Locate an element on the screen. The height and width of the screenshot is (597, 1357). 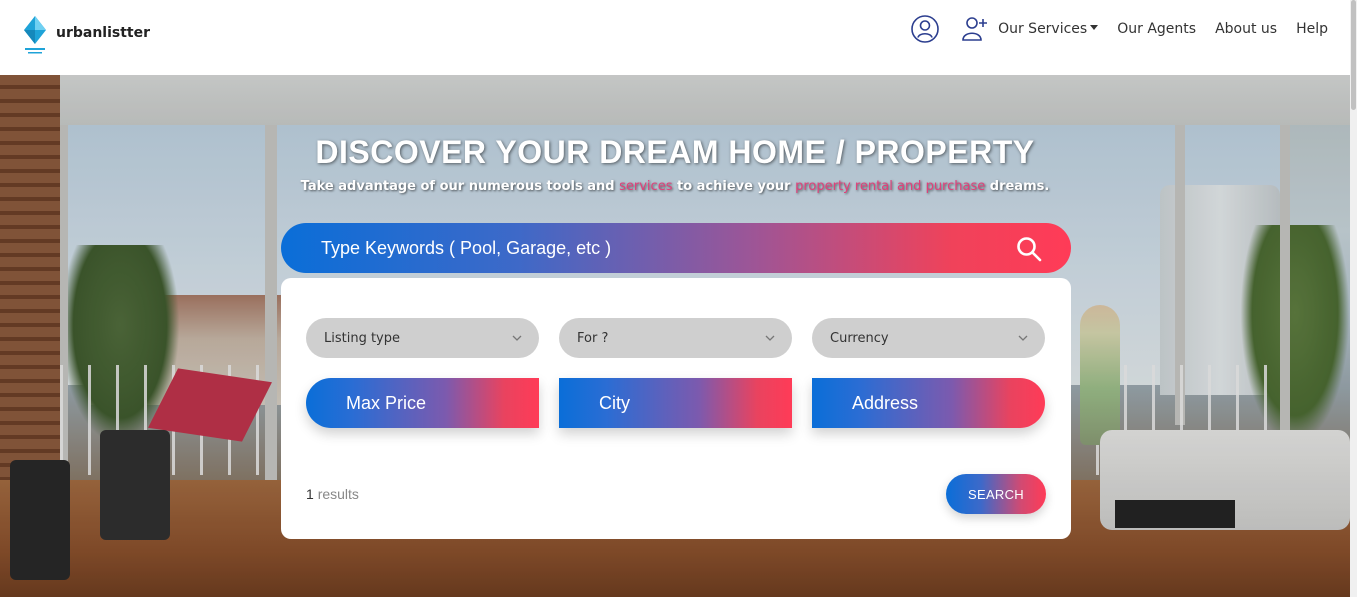
scroll-thumb is located at coordinates (1353, 55).